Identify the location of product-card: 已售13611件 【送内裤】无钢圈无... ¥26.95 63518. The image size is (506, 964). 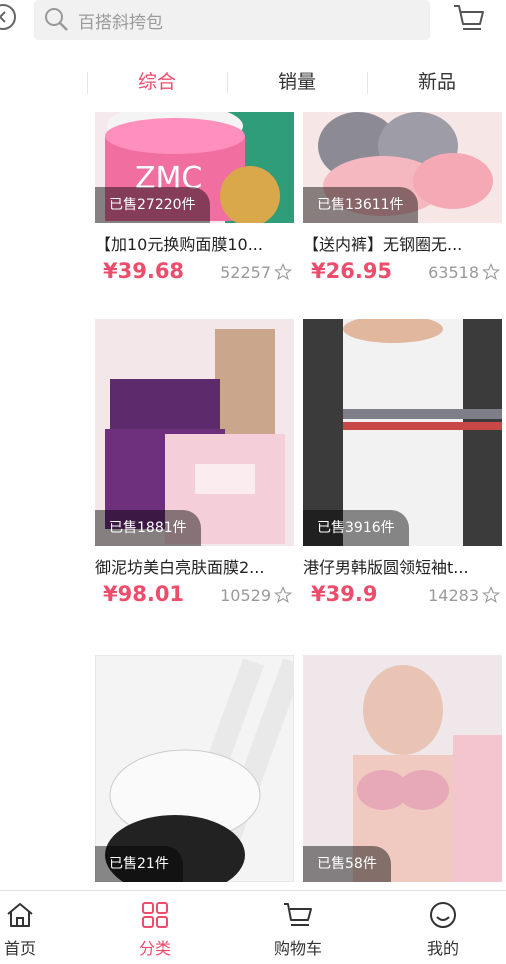
(402, 202).